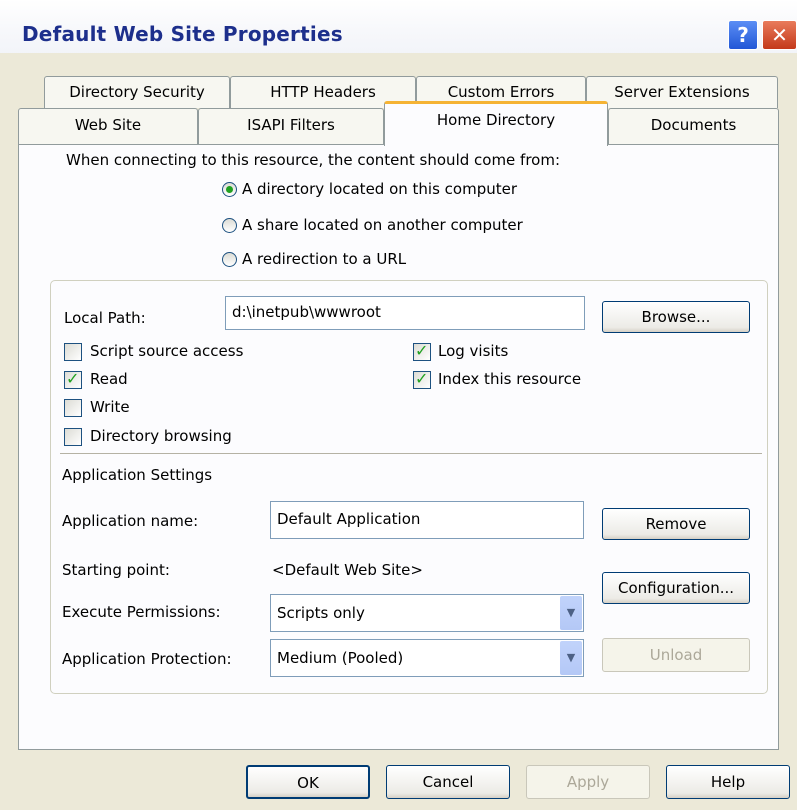  What do you see at coordinates (347, 570) in the screenshot?
I see `starting-point-value: <Default Web Site>` at bounding box center [347, 570].